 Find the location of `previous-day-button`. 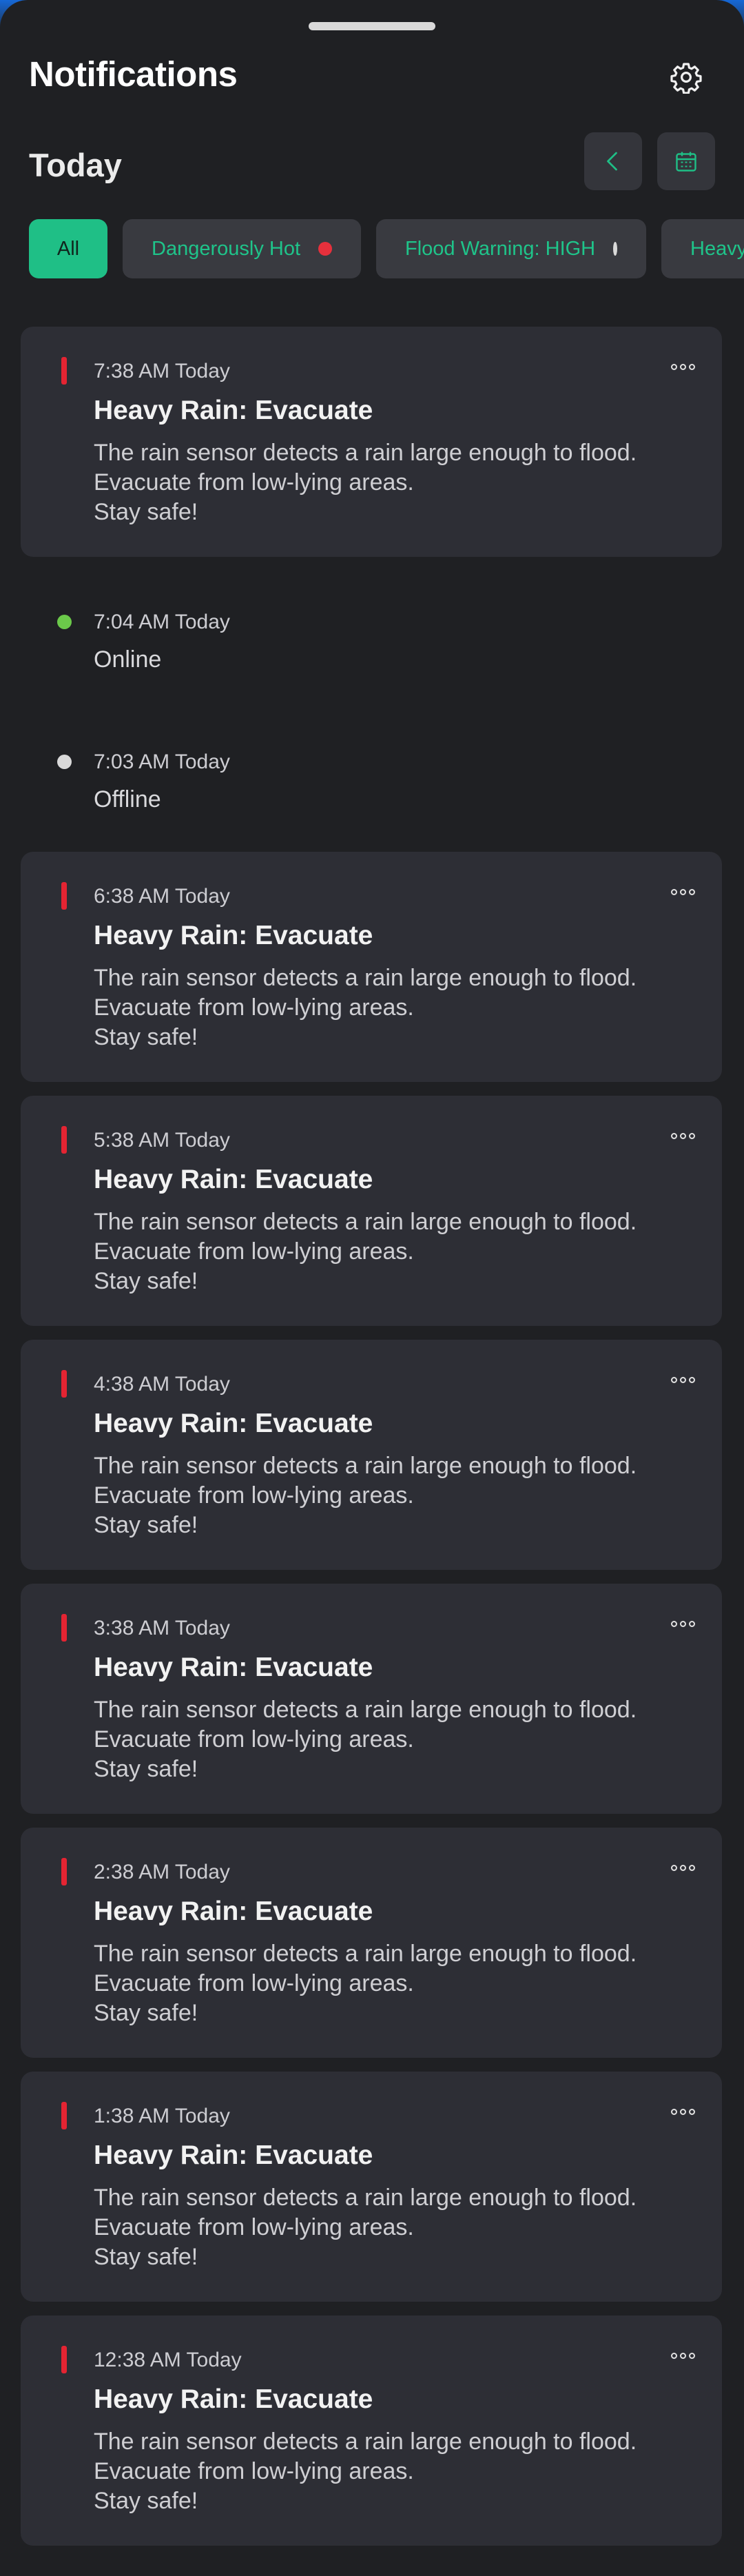

previous-day-button is located at coordinates (613, 161).